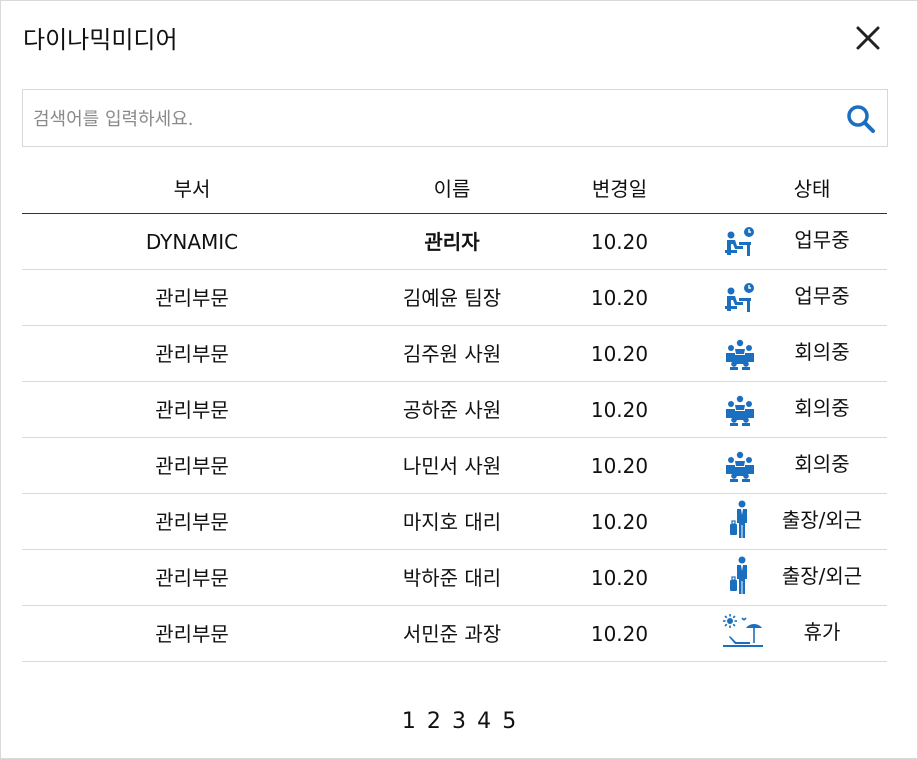  What do you see at coordinates (822, 632) in the screenshot?
I see `status-text: 휴가` at bounding box center [822, 632].